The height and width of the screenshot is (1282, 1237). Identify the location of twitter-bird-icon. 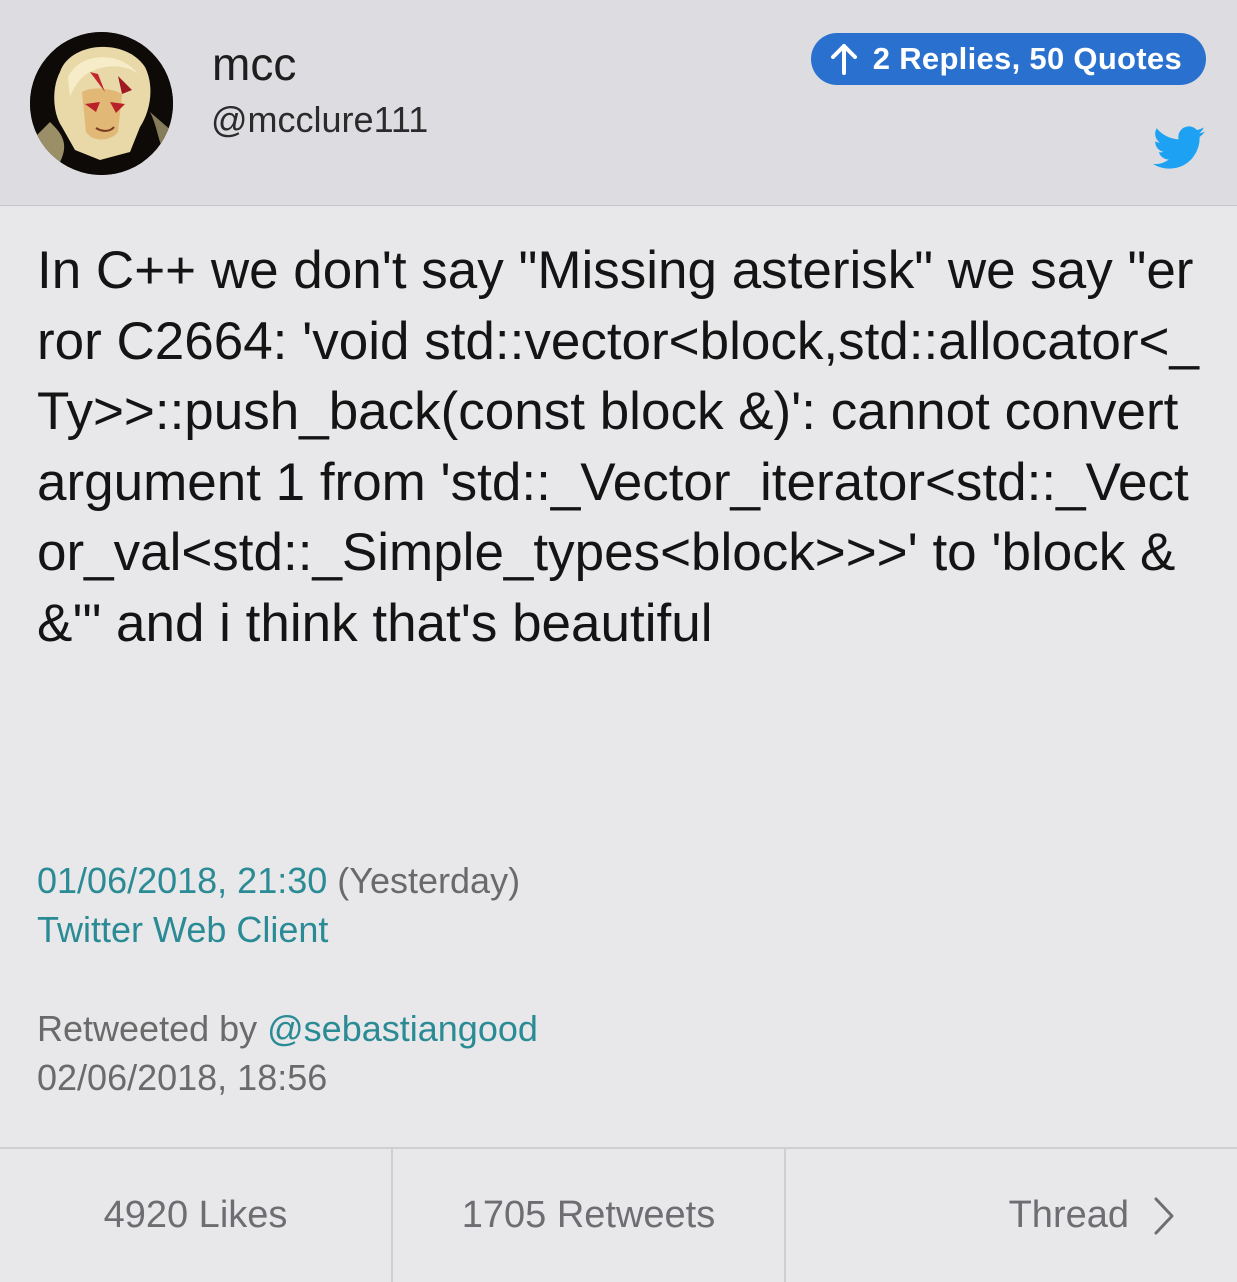
(1179, 148).